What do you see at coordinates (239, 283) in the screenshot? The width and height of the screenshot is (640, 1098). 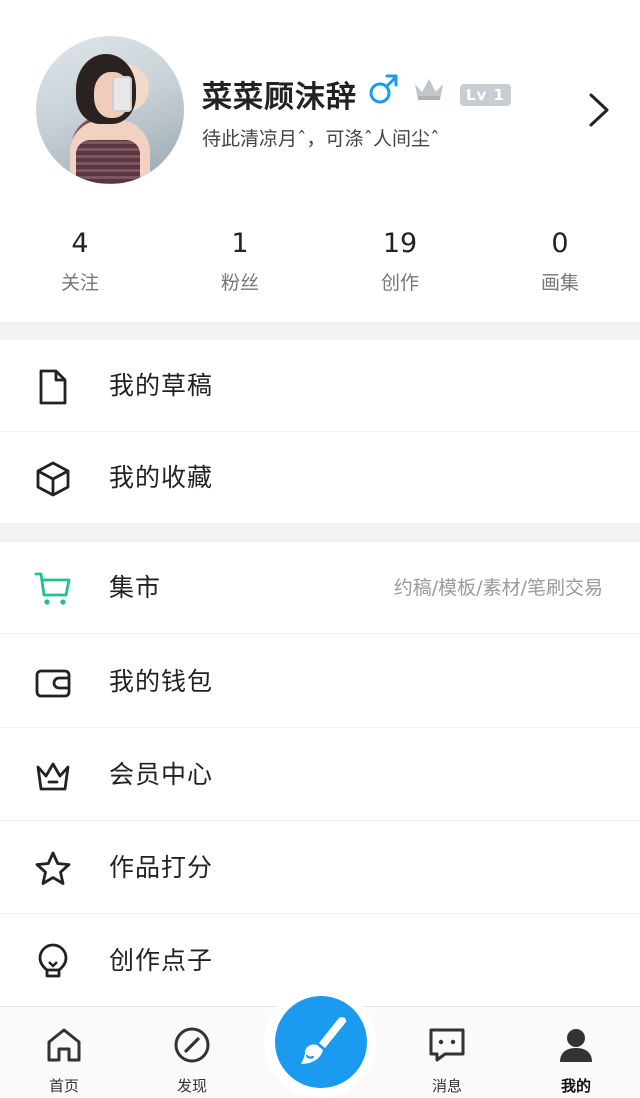 I see `stat-label: 粉丝` at bounding box center [239, 283].